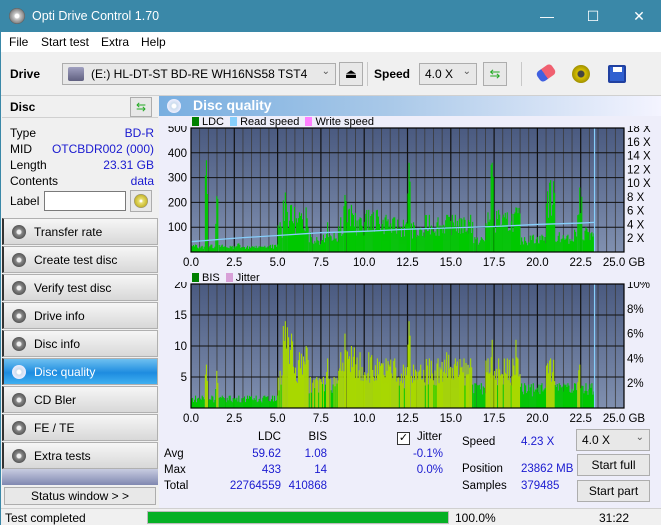 The width and height of the screenshot is (661, 525). What do you see at coordinates (613, 465) in the screenshot?
I see `start-full-button: Start full` at bounding box center [613, 465].